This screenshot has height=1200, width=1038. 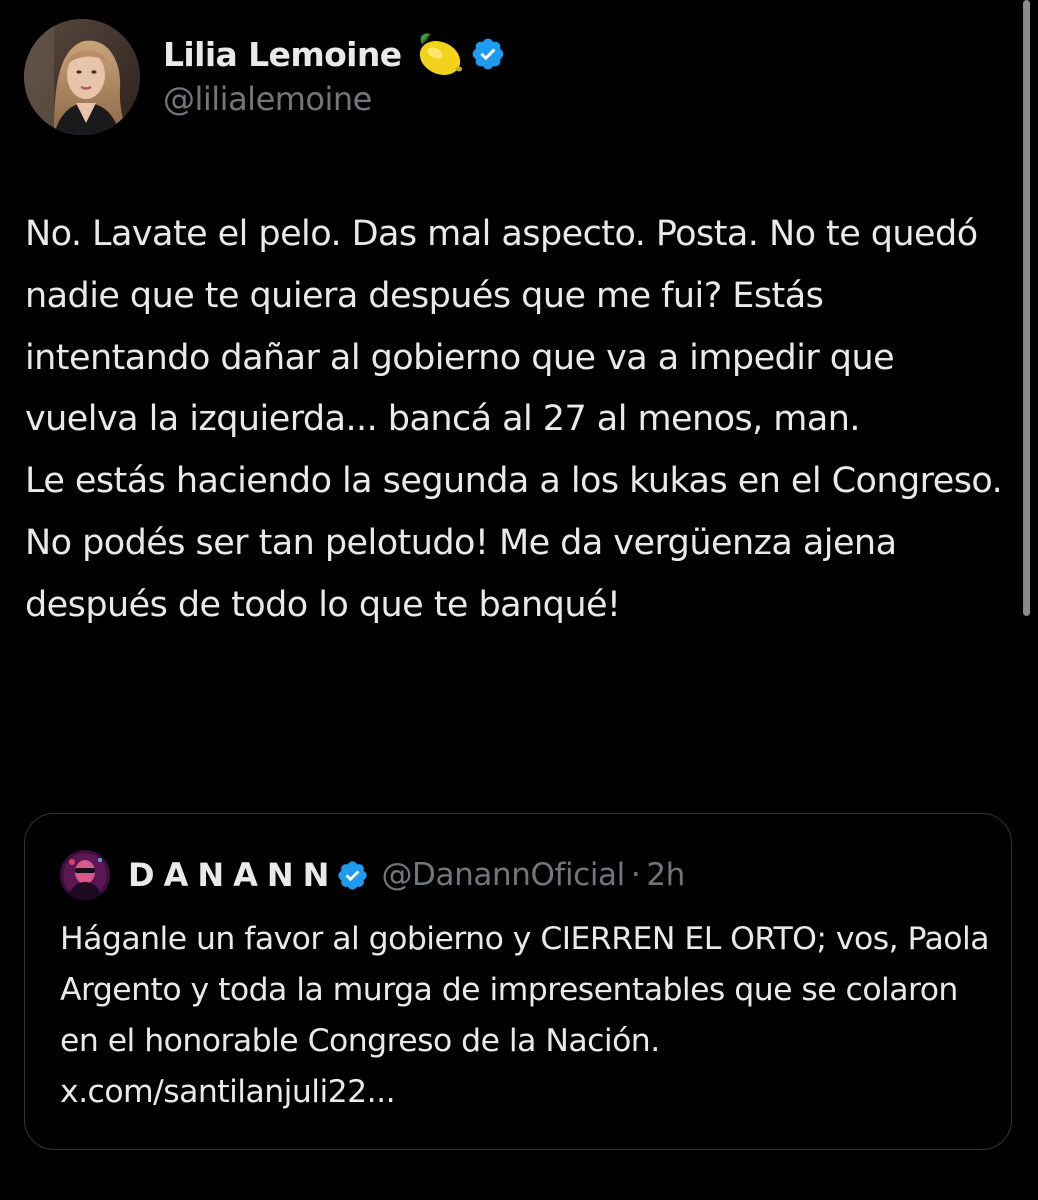 I want to click on quoted-tweet-header: DANANN @DanannOficial · 2h, so click(x=406, y=875).